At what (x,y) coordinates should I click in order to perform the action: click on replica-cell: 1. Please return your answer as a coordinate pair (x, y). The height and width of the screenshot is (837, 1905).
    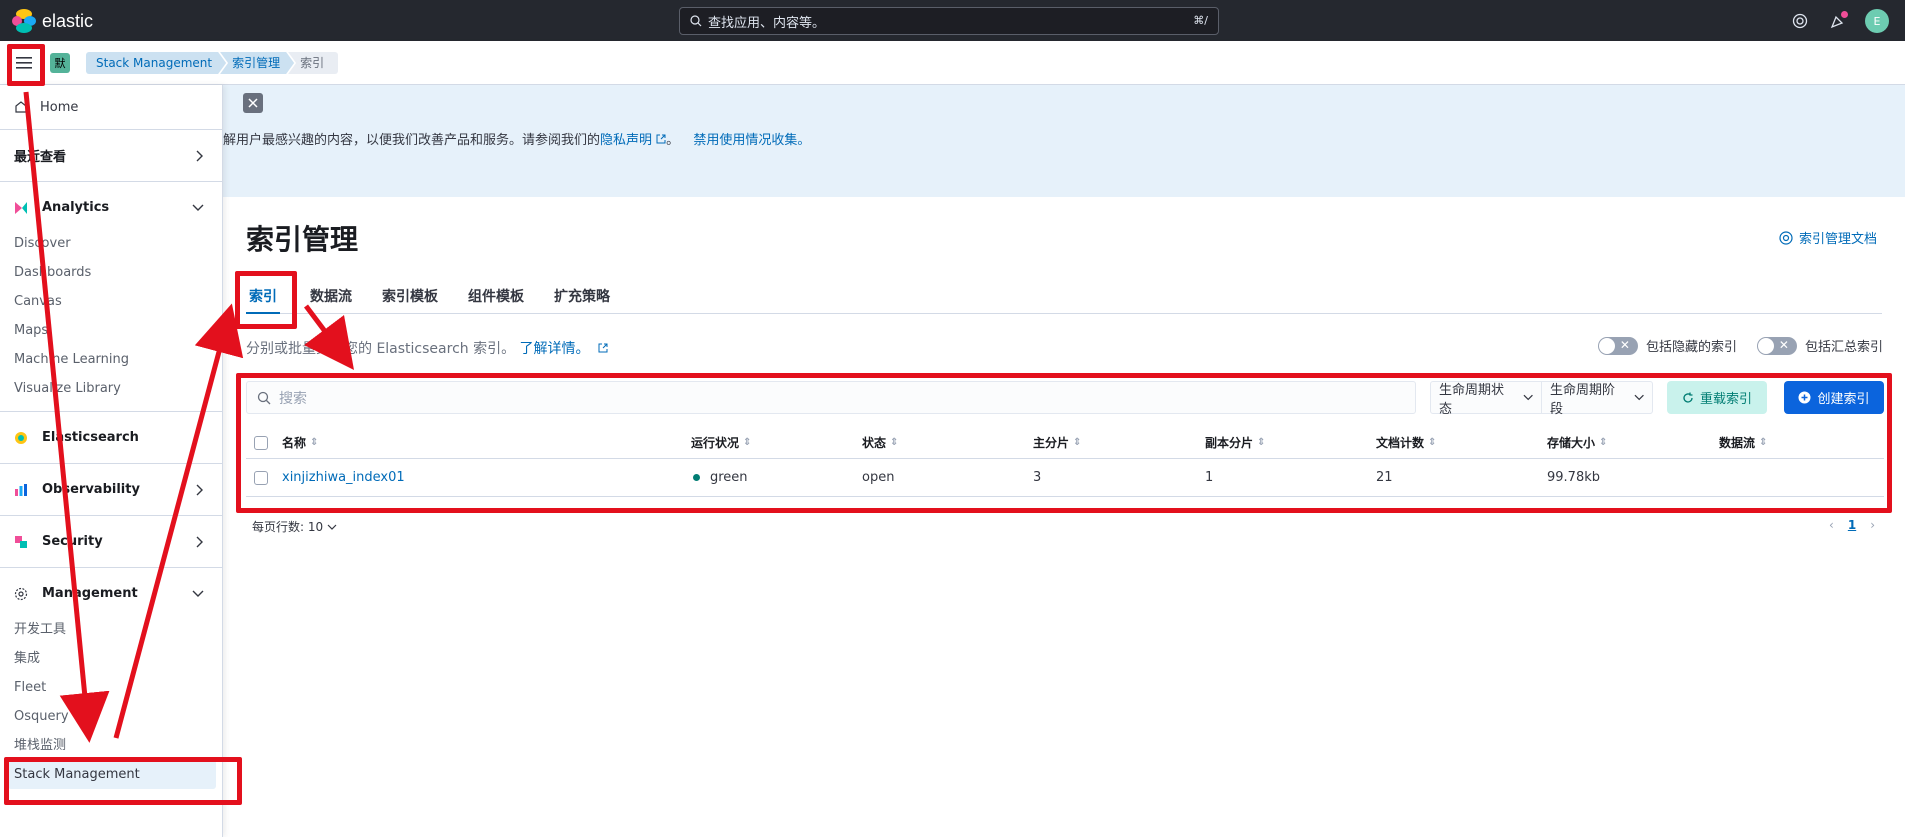
    Looking at the image, I should click on (1209, 477).